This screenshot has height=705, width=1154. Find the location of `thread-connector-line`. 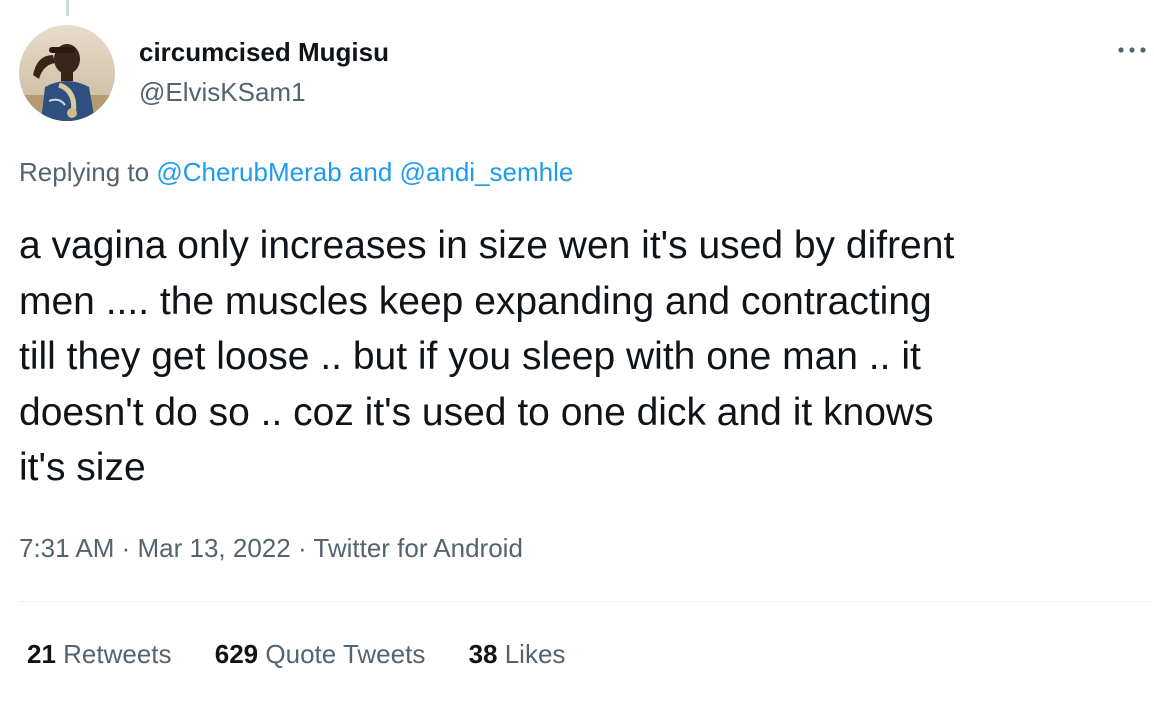

thread-connector-line is located at coordinates (67, 8).